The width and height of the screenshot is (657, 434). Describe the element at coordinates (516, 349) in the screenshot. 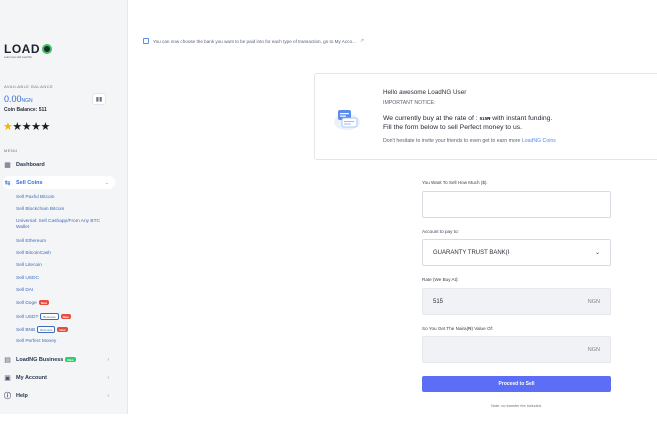

I see `naira-field: NGN` at that location.